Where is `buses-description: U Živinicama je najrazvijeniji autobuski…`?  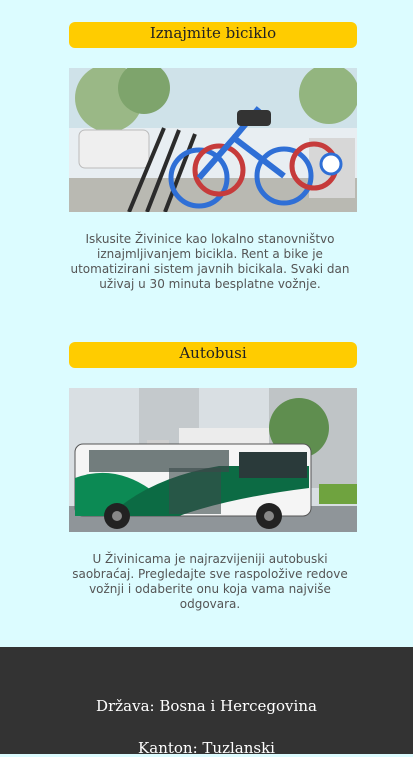
buses-description: U Živinicama je najrazvijeniji autobuski… is located at coordinates (210, 581).